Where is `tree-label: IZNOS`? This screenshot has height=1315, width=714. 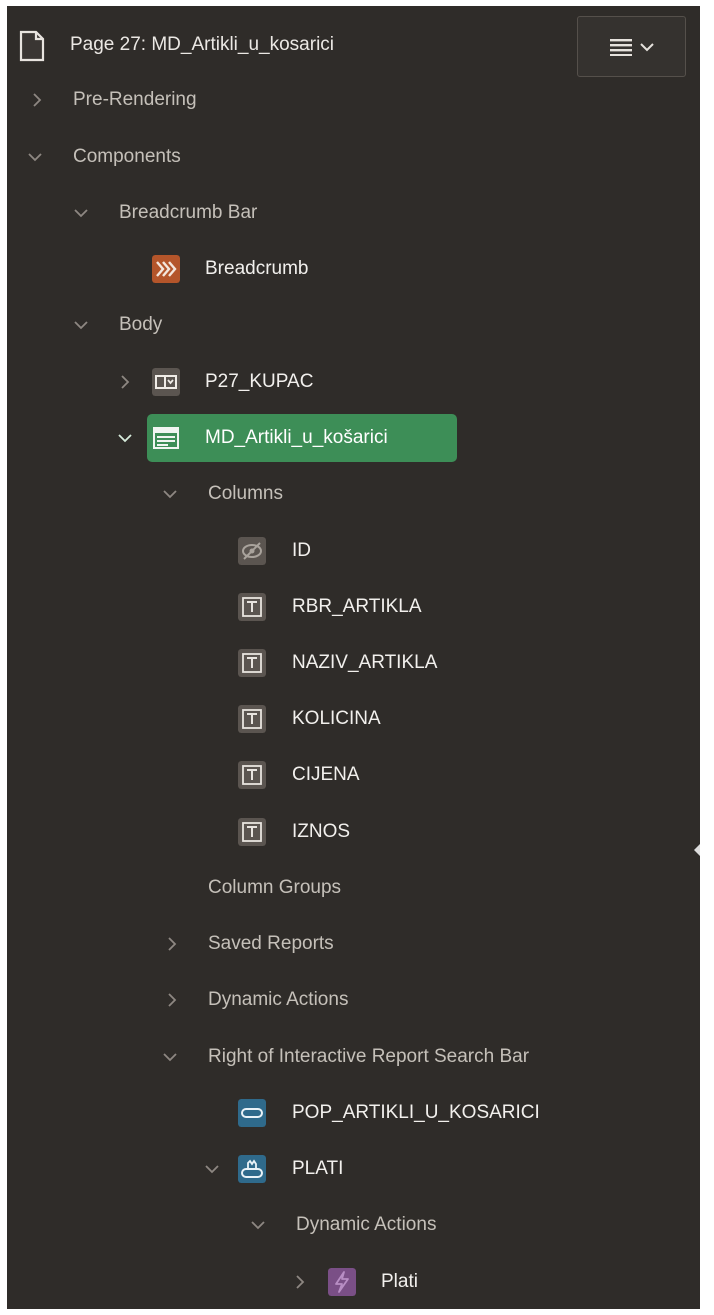 tree-label: IZNOS is located at coordinates (321, 831).